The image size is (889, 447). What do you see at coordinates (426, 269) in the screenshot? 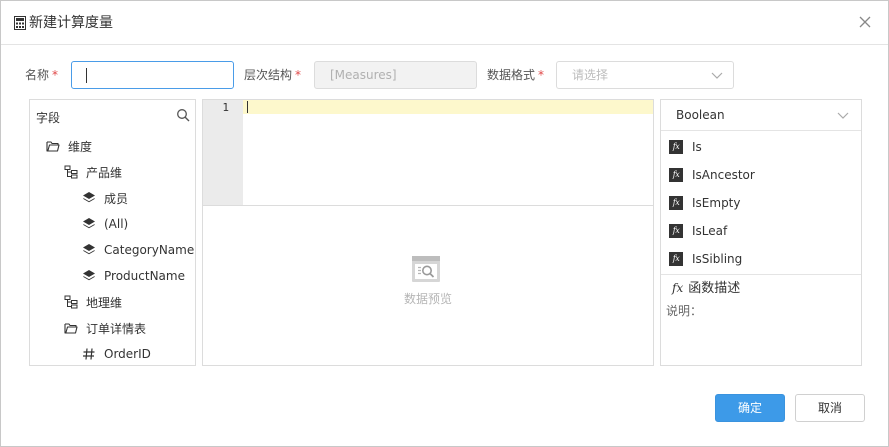
I see `data-preview-icon` at bounding box center [426, 269].